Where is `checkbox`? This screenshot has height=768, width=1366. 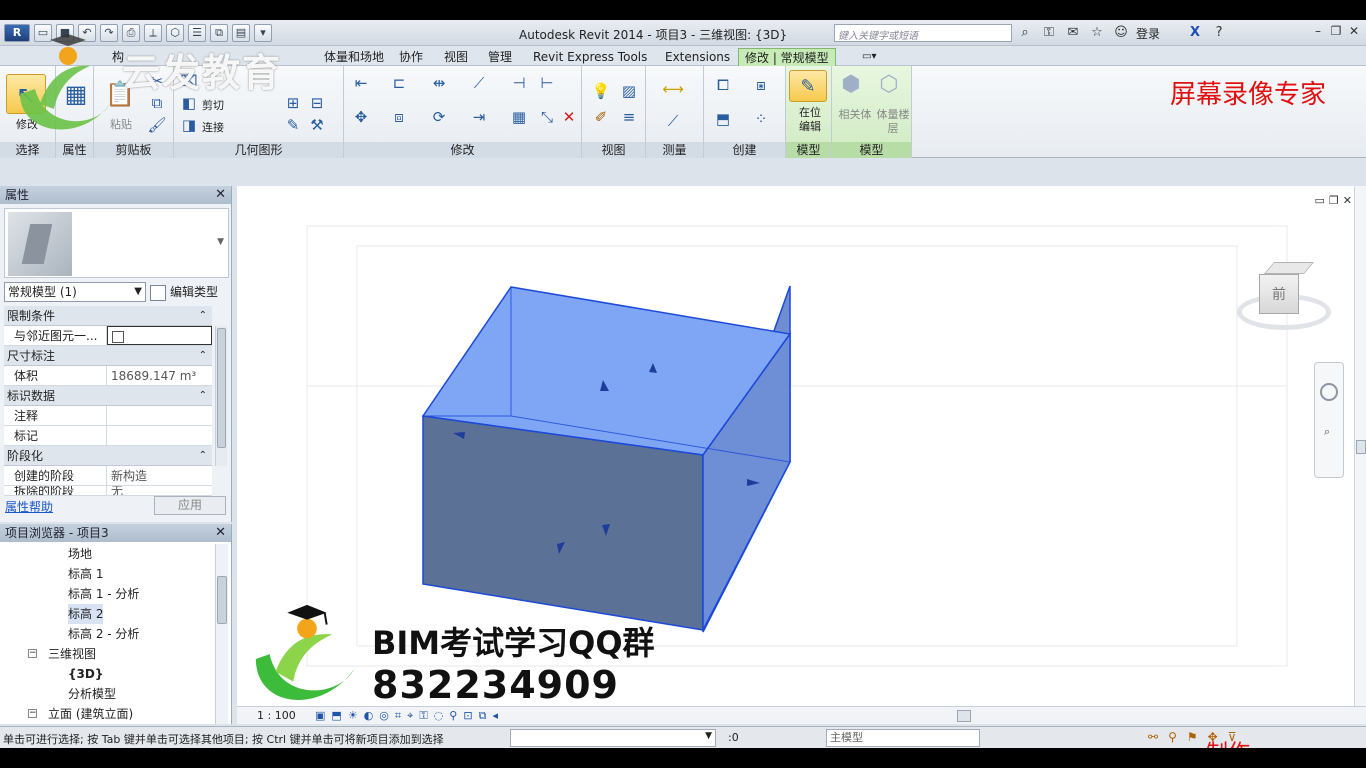
checkbox is located at coordinates (118, 336).